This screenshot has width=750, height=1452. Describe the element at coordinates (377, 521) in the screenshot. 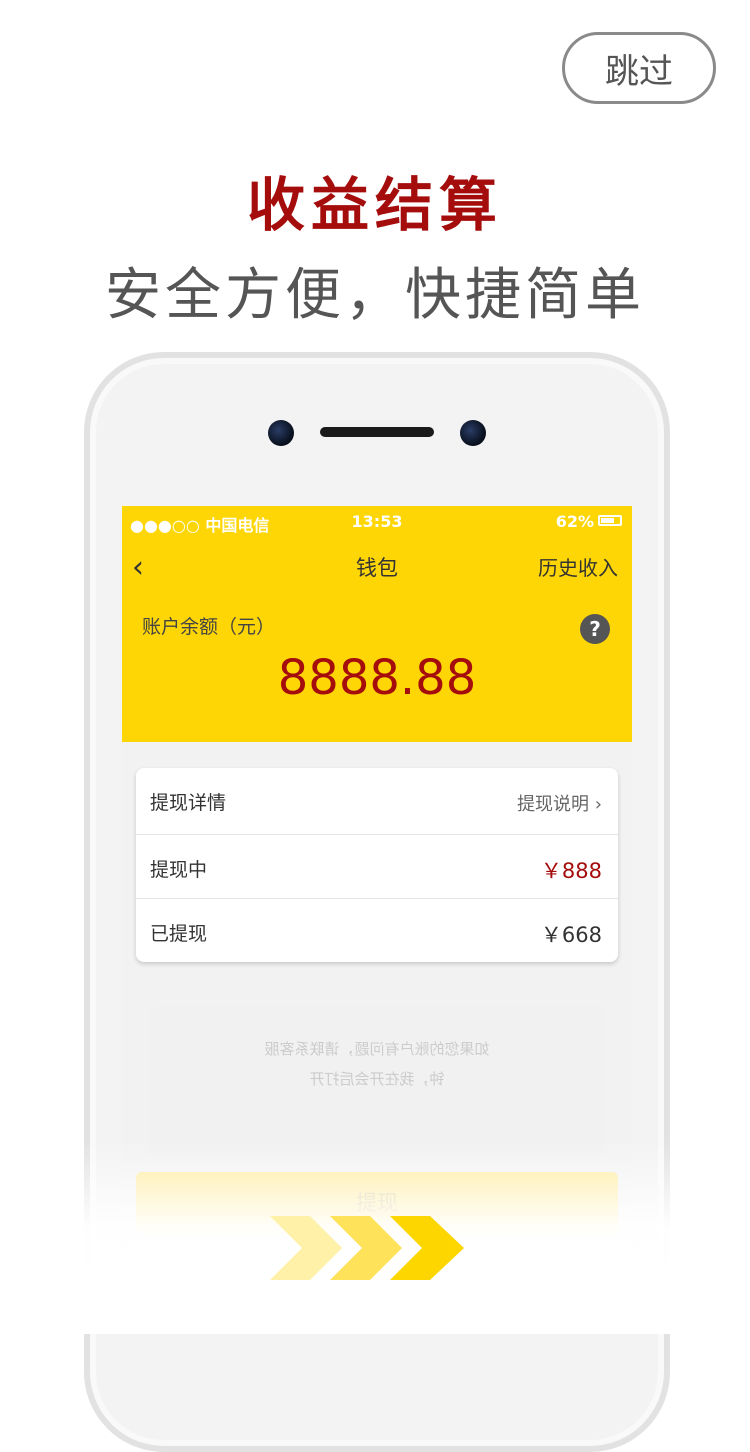

I see `status-bar: ●●●○○ 中国电信 13:53 62%` at that location.